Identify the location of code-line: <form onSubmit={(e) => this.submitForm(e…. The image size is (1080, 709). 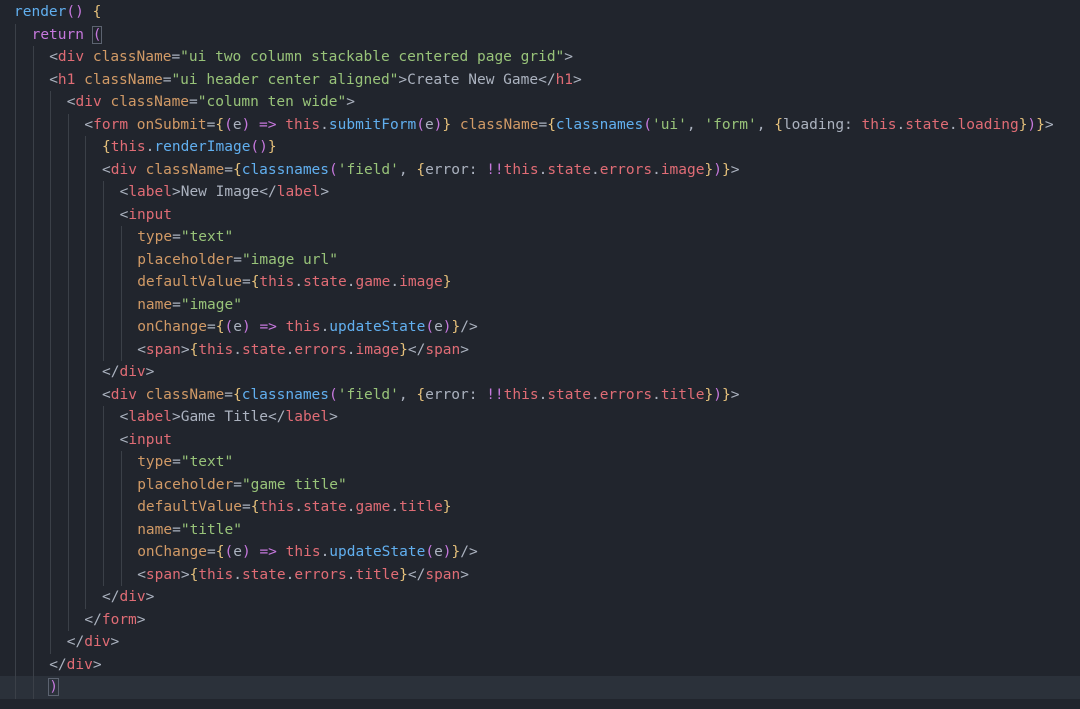
(540, 124).